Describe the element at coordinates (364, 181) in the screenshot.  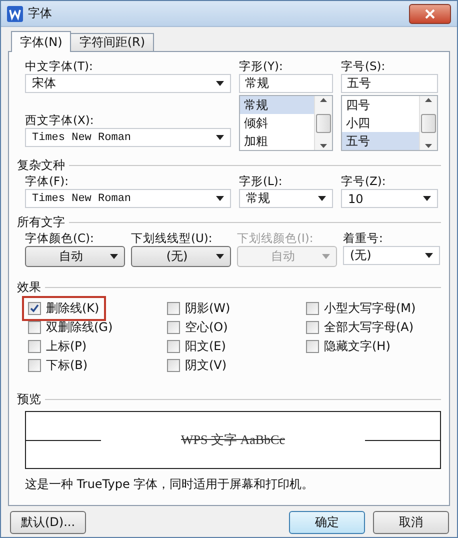
I see `field-label: 字号(Z):` at that location.